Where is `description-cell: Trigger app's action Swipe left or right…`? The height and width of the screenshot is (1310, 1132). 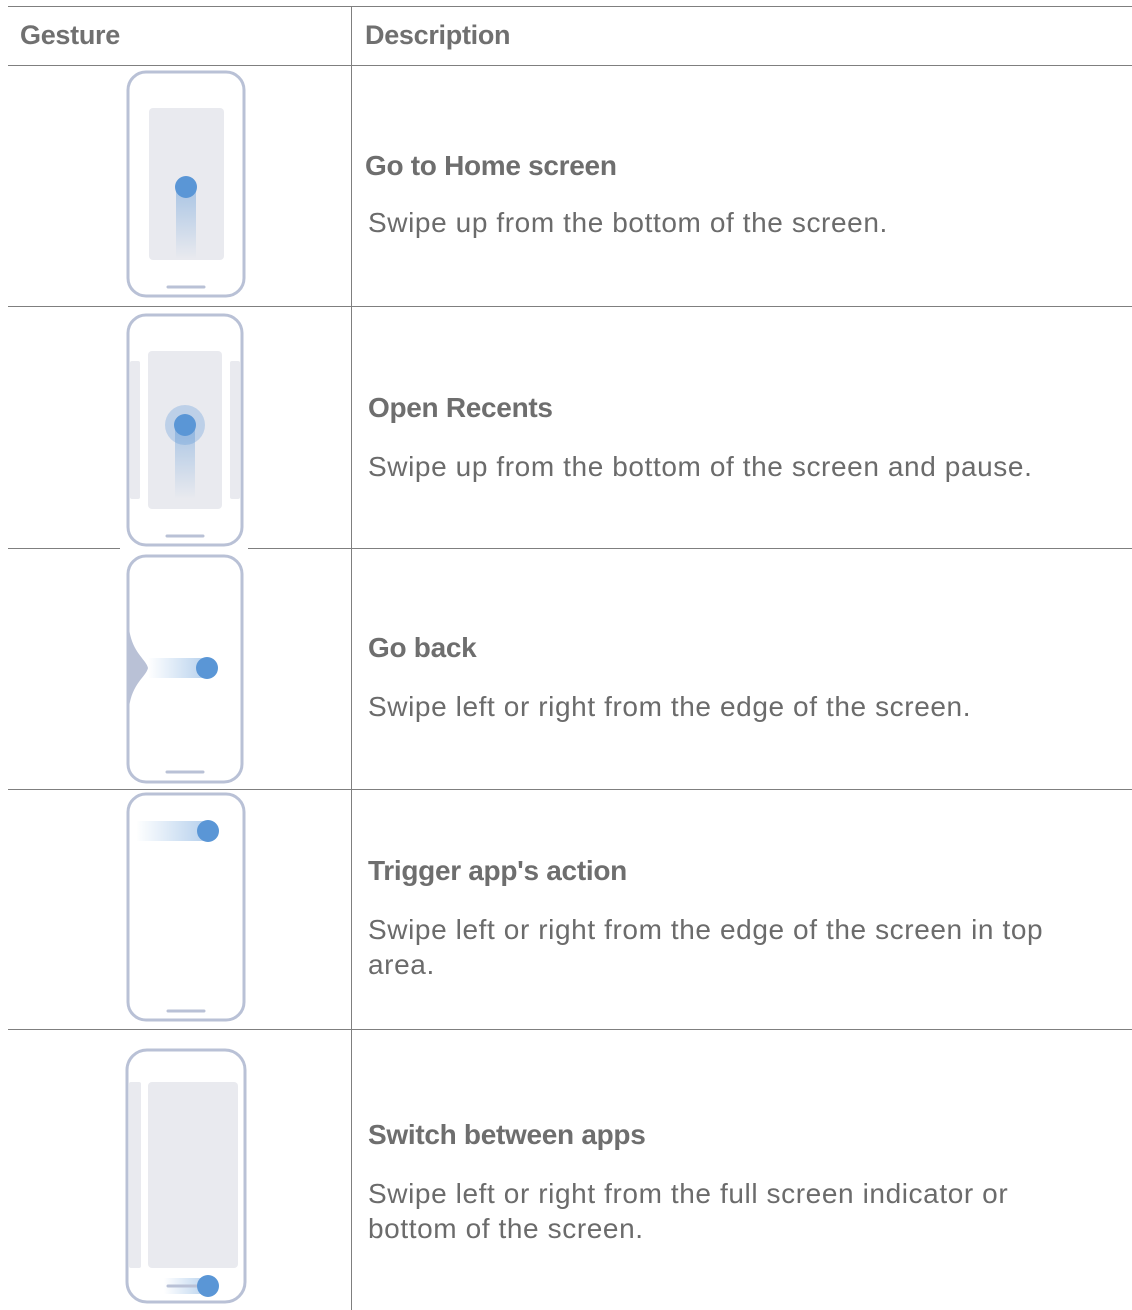 description-cell: Trigger app's action Swipe left or right… is located at coordinates (733, 918).